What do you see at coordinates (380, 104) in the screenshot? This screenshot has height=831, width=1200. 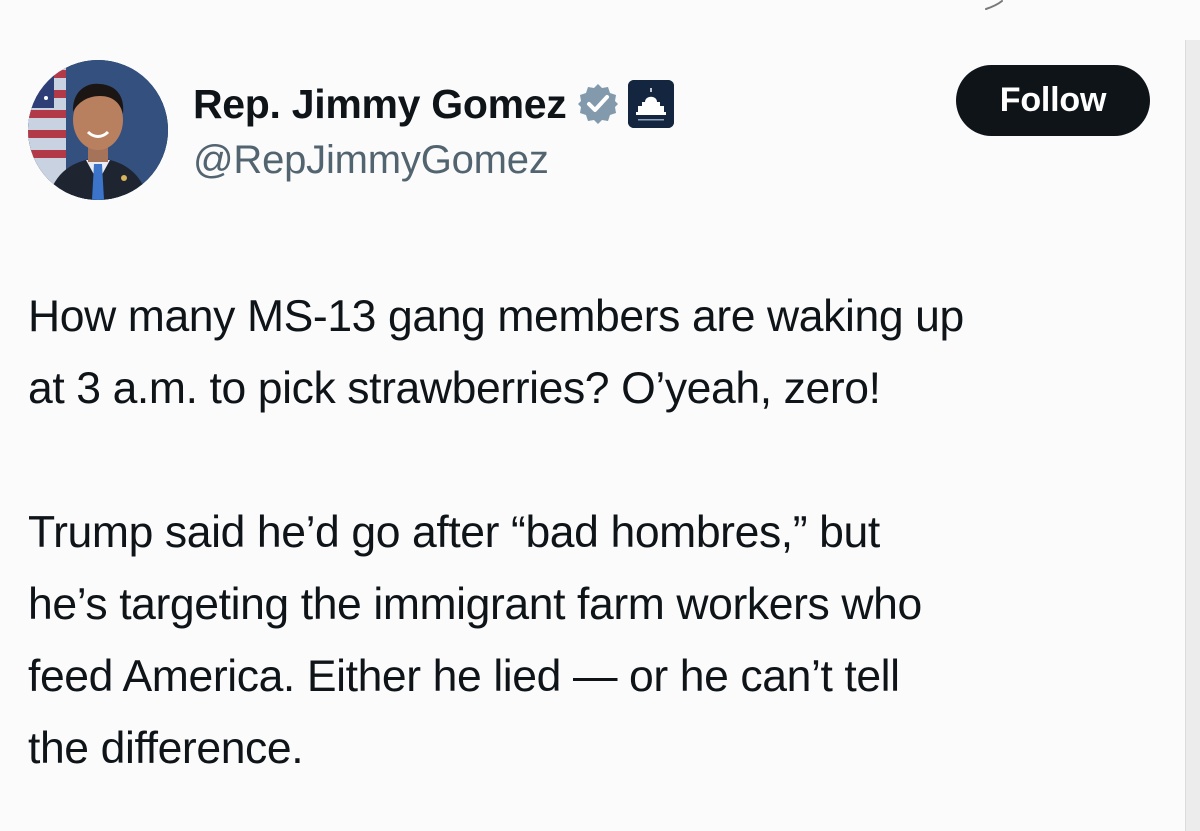 I see `display-name: Rep. Jimmy Gomez` at bounding box center [380, 104].